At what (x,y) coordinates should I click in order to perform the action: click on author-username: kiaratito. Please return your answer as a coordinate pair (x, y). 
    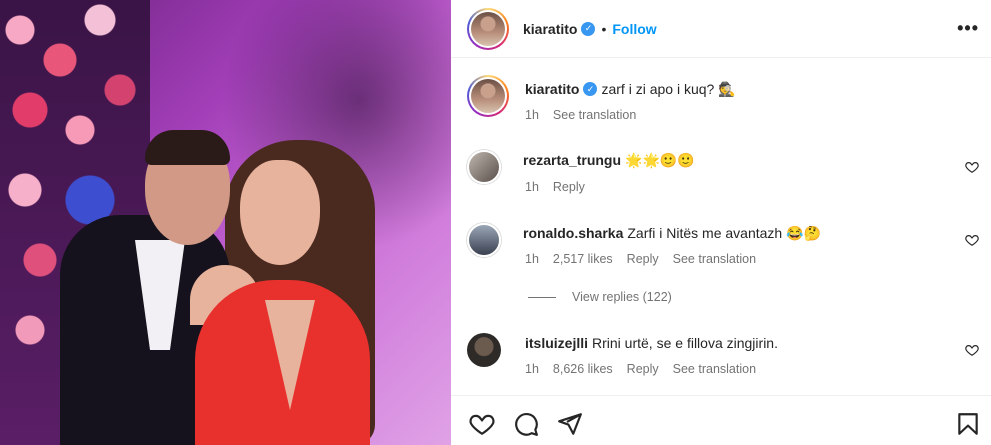
    Looking at the image, I should click on (550, 29).